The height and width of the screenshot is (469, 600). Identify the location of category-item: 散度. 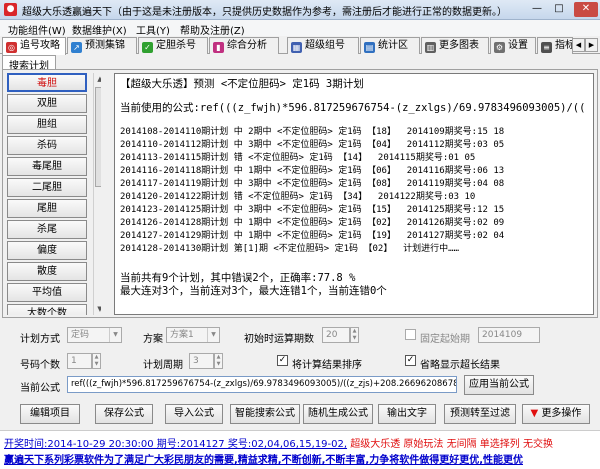
(47, 271).